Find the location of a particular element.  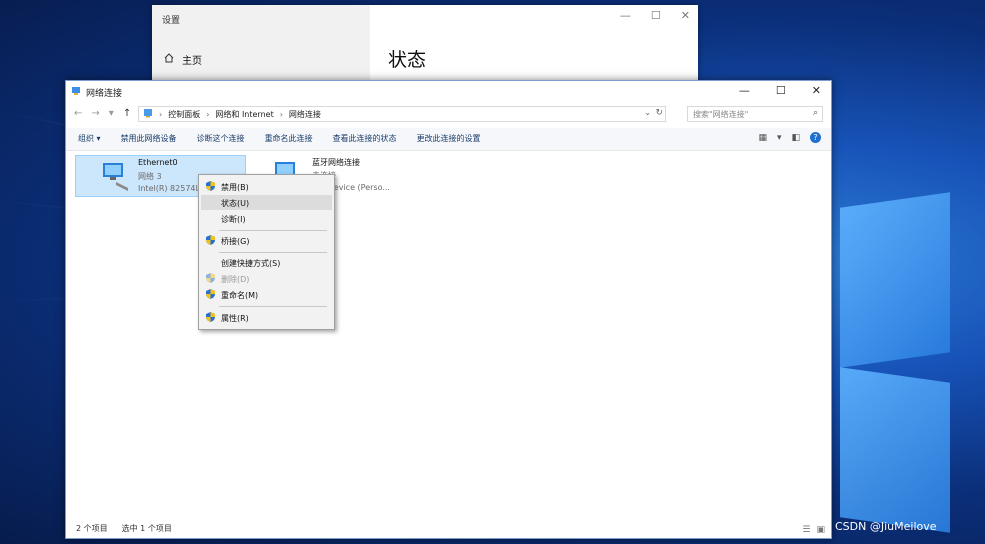

settings-page-title: 状态 is located at coordinates (407, 60).